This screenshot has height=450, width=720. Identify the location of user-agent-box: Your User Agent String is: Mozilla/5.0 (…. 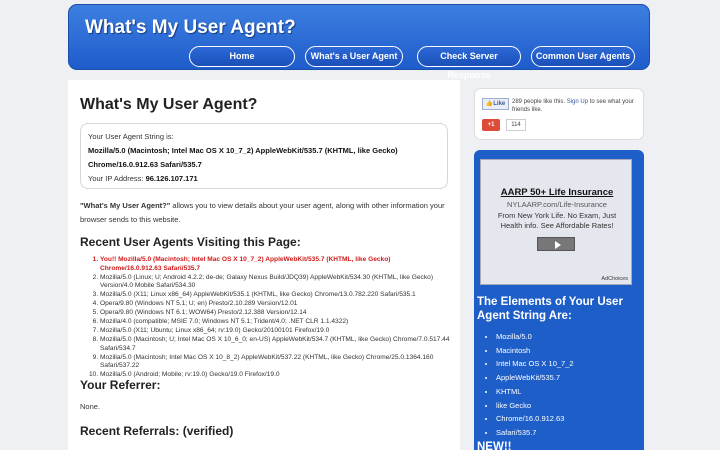
(264, 156).